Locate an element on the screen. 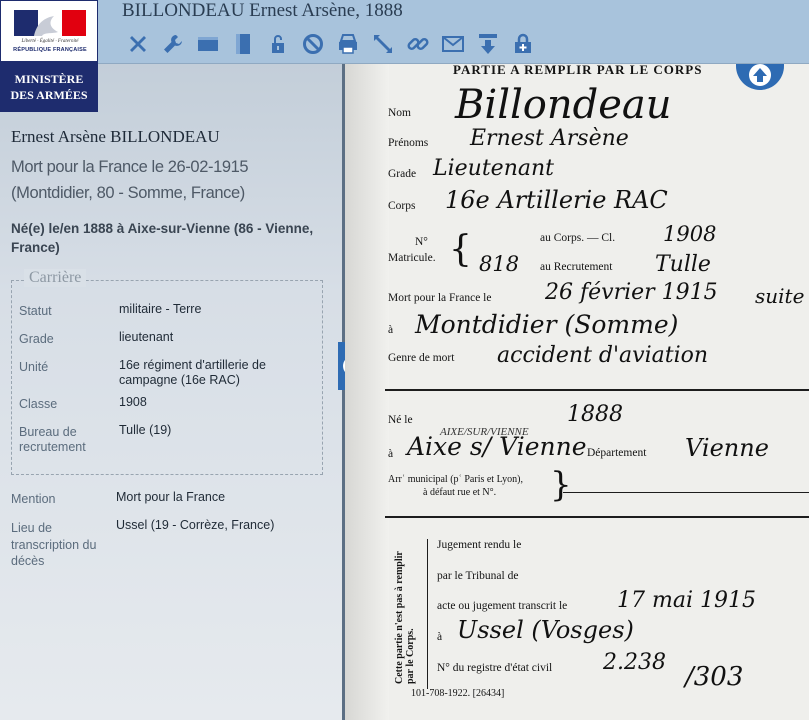  doc-a1-label: à is located at coordinates (391, 330).